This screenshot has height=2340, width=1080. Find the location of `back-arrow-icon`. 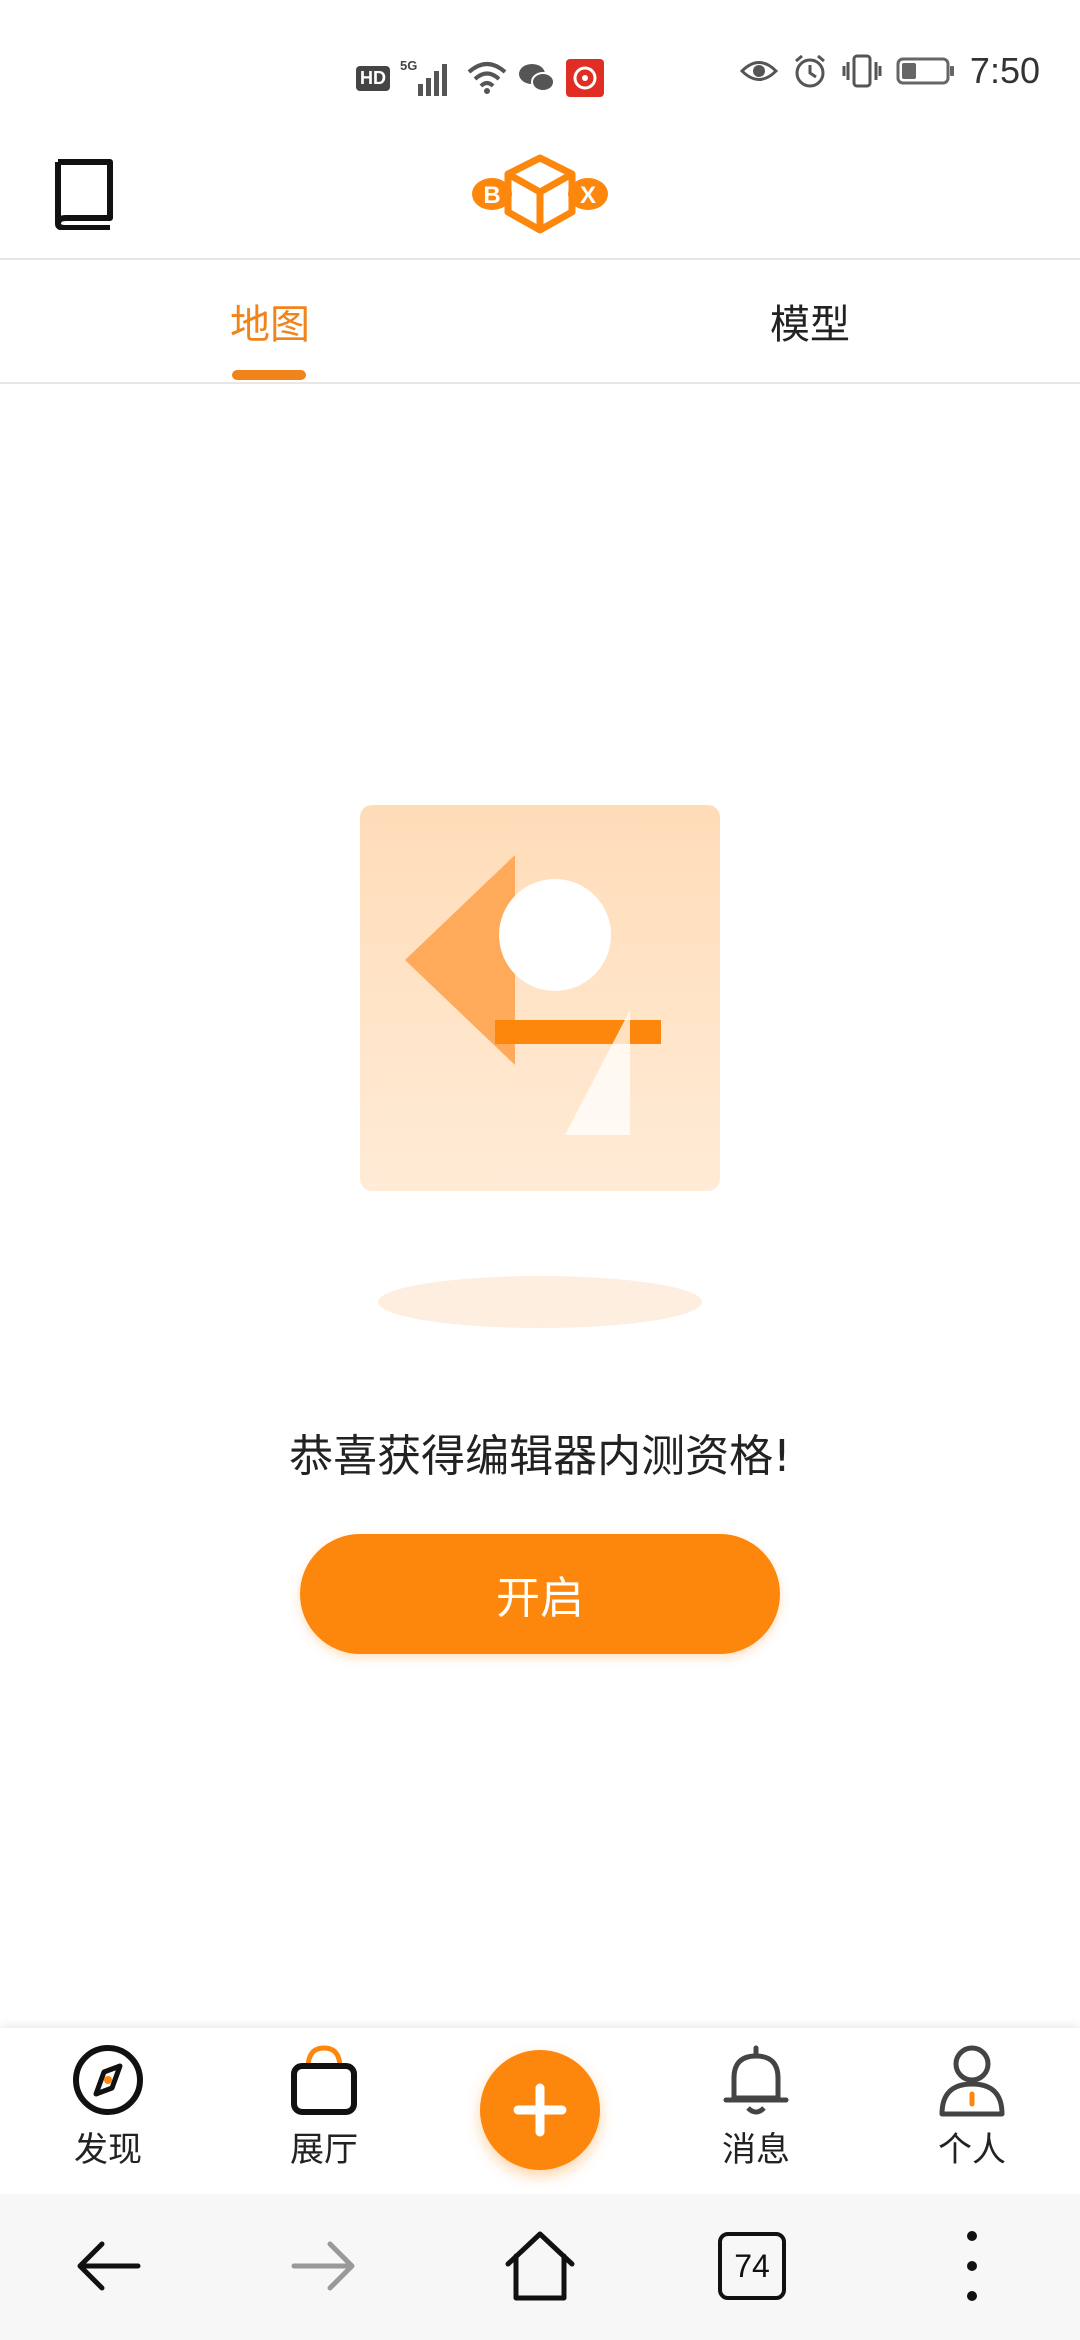

back-arrow-icon is located at coordinates (108, 2266).